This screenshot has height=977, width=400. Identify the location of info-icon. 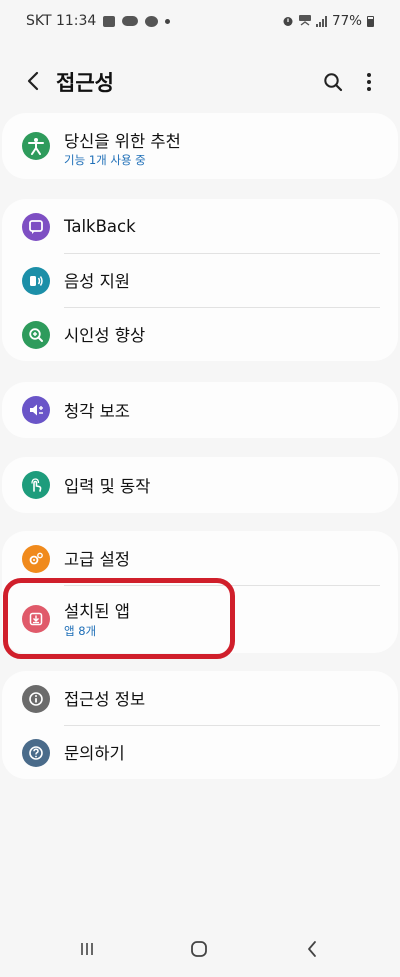
(36, 699).